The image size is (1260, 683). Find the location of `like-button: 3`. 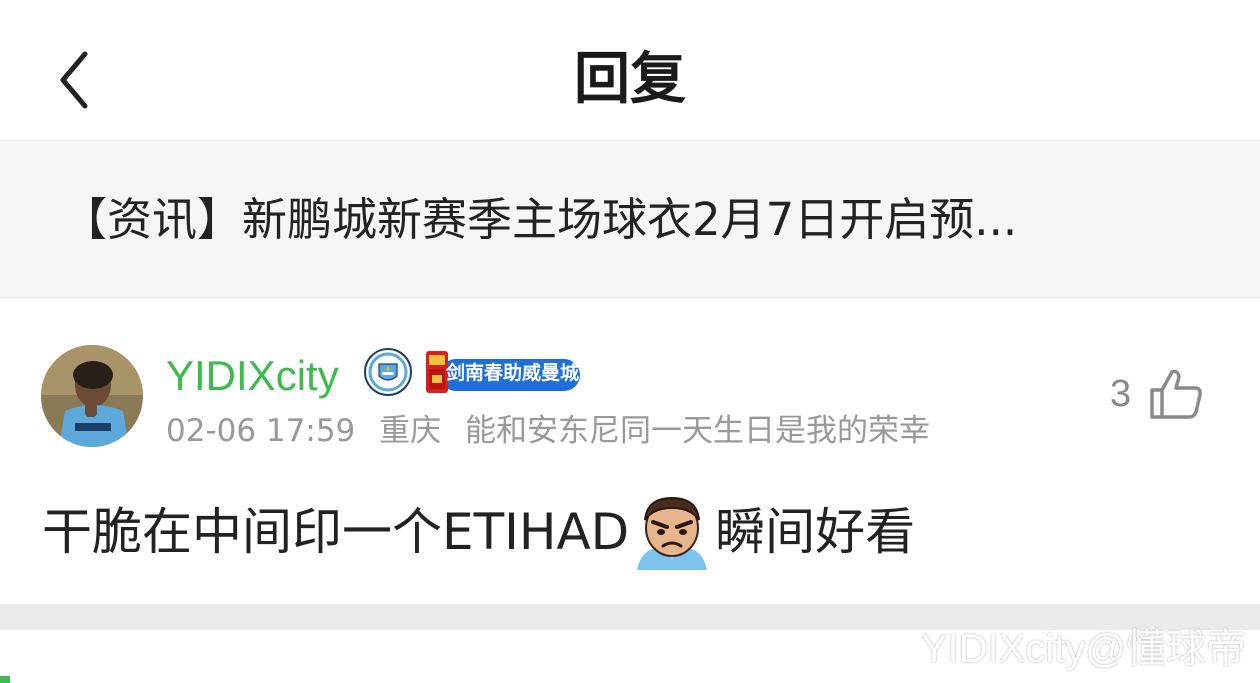

like-button: 3 is located at coordinates (1165, 394).